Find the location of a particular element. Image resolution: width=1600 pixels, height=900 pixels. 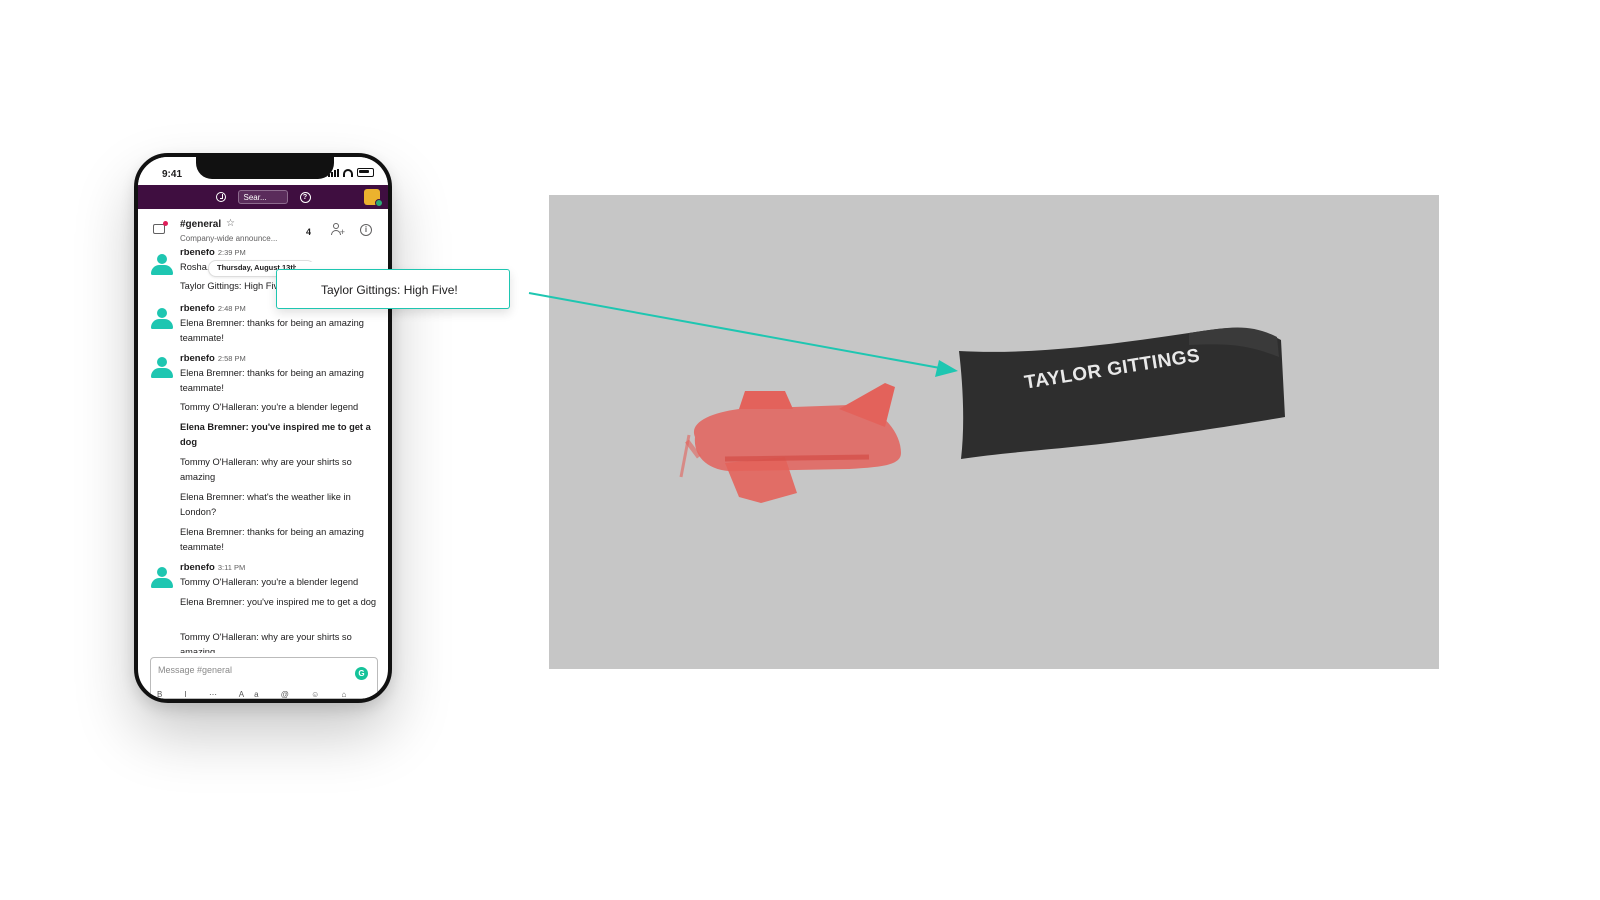

message-composer: Message #general G B I ⋯ Aa @ ☺ ⌂ is located at coordinates (264, 678).